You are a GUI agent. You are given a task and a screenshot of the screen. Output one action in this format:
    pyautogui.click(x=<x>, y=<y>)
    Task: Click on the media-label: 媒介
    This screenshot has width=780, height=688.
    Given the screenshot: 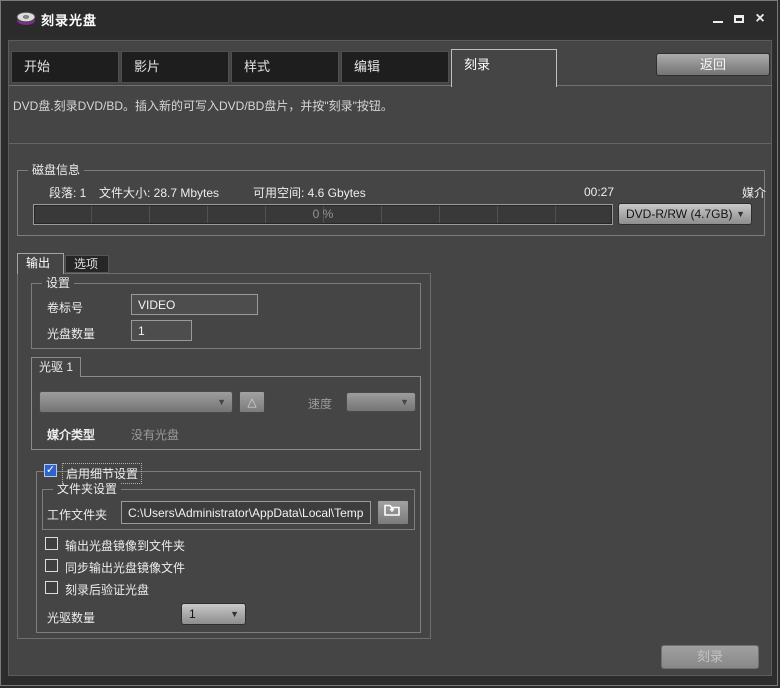 What is the action you would take?
    pyautogui.click(x=754, y=193)
    